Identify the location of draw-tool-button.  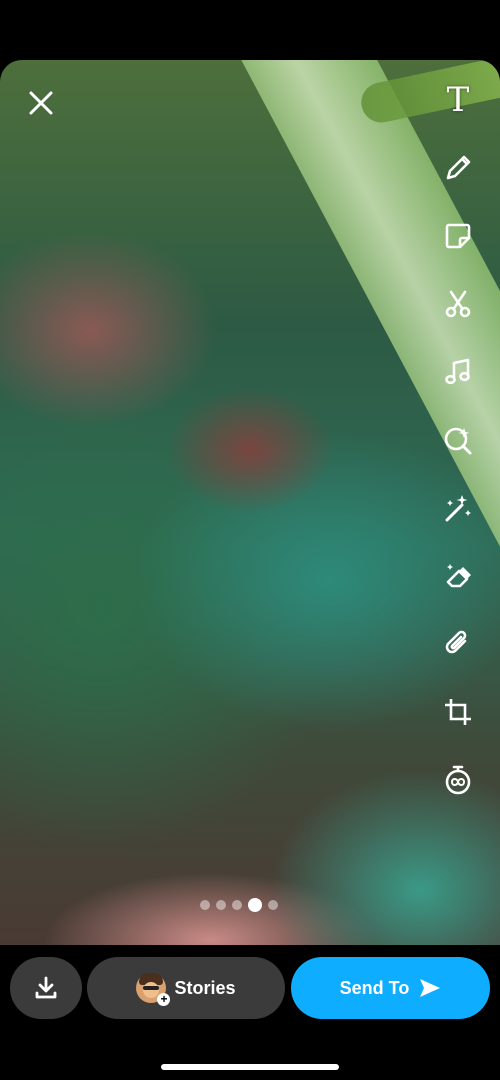
(458, 168).